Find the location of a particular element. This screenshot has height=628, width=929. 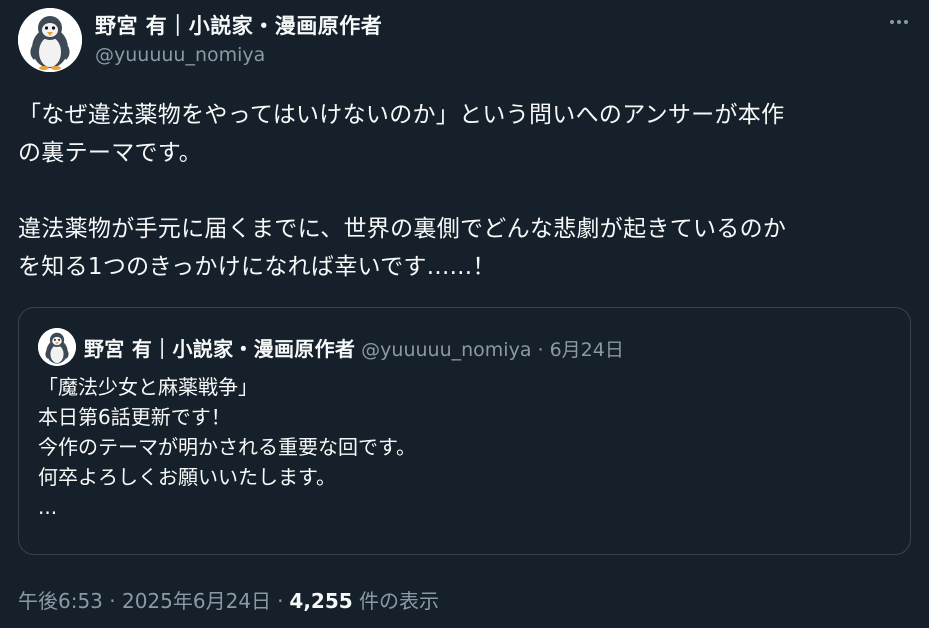

quoted-text-line: 本日第6話更新です！ is located at coordinates (134, 417).